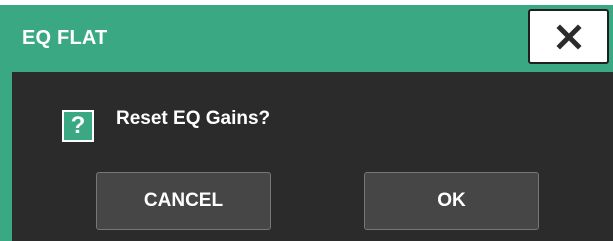 Image resolution: width=613 pixels, height=241 pixels. I want to click on question-icon: ?, so click(78, 126).